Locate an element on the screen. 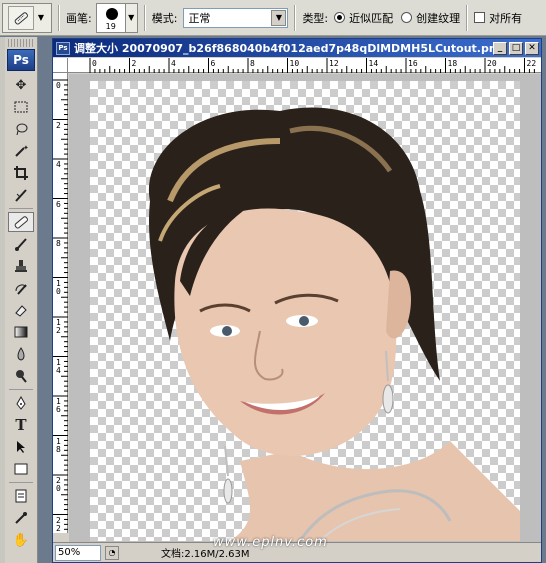  path-selection-tool-icon is located at coordinates (21, 447).